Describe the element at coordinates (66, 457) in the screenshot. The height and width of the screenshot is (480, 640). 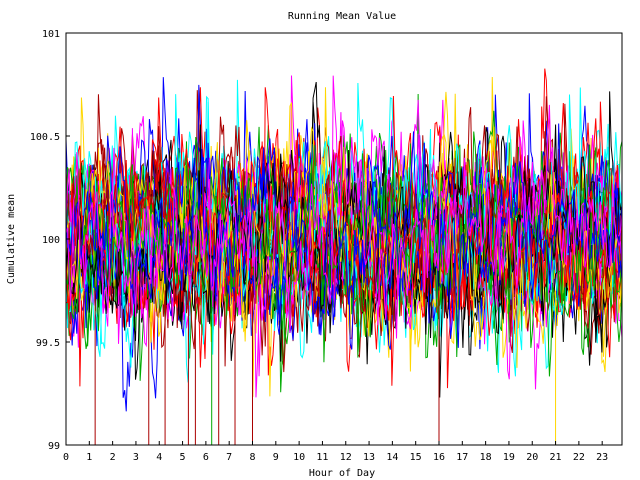
I see `x-tick-label: 0` at that location.